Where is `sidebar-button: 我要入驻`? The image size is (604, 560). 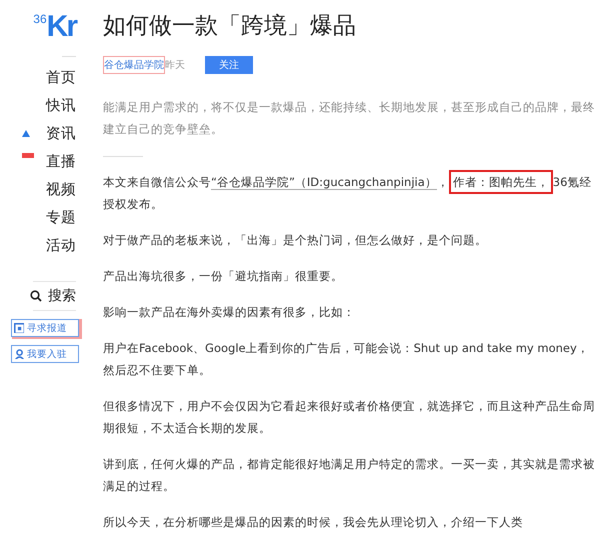
sidebar-button: 我要入驻 is located at coordinates (45, 354).